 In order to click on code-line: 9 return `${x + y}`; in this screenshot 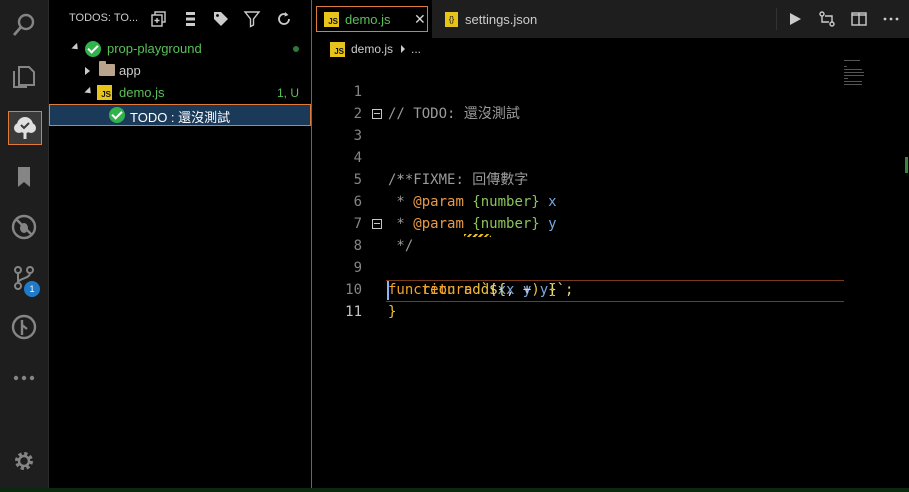, I will do `click(463, 279)`.